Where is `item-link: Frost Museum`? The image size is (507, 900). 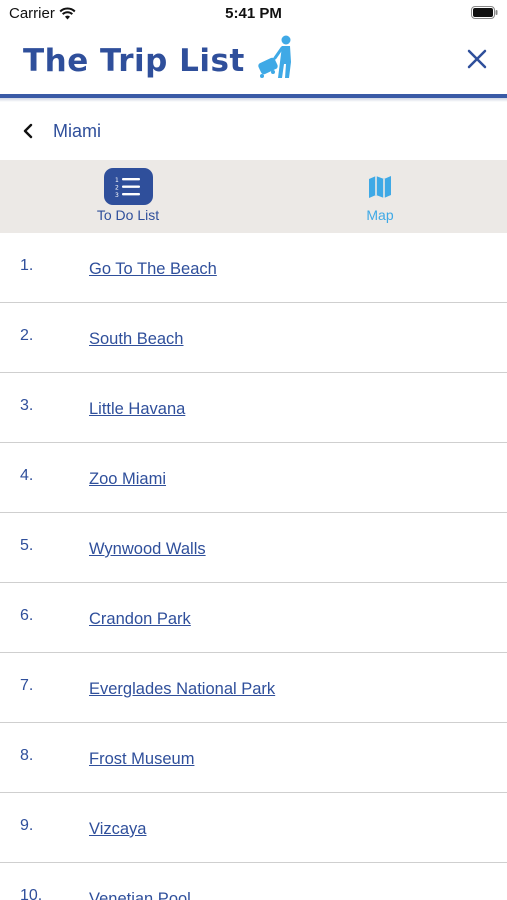
item-link: Frost Museum is located at coordinates (141, 759).